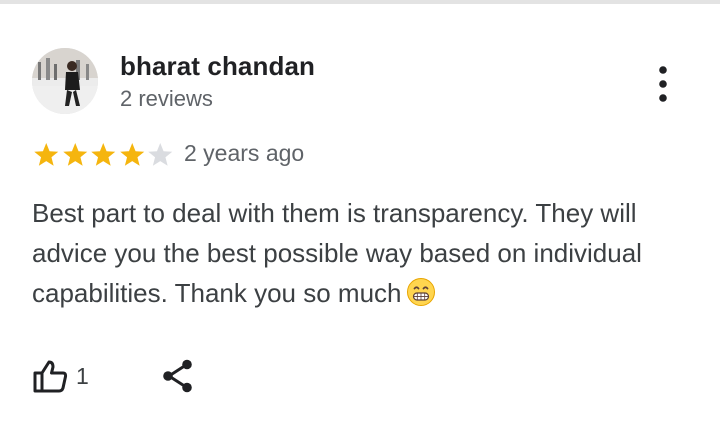 The width and height of the screenshot is (720, 429). I want to click on share-button, so click(178, 376).